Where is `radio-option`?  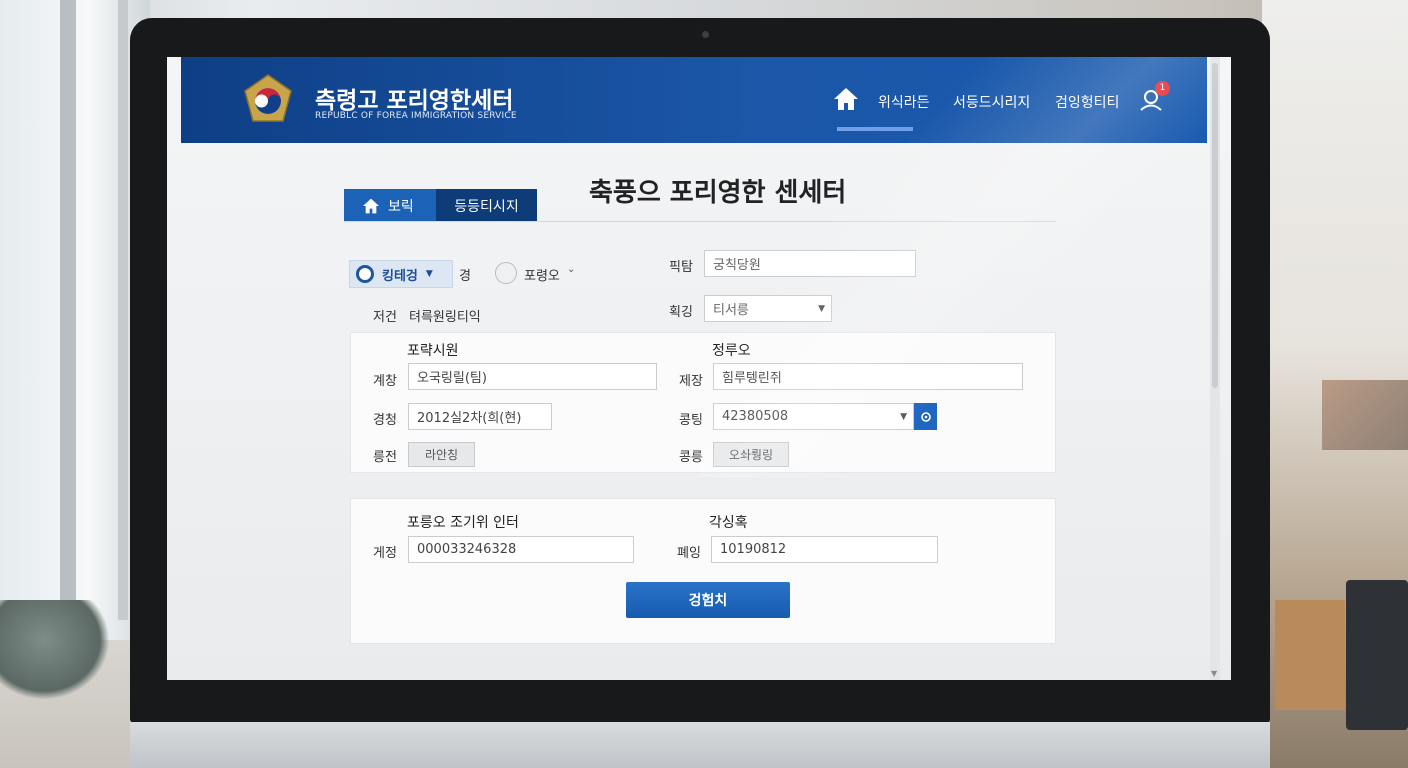 radio-option is located at coordinates (506, 273).